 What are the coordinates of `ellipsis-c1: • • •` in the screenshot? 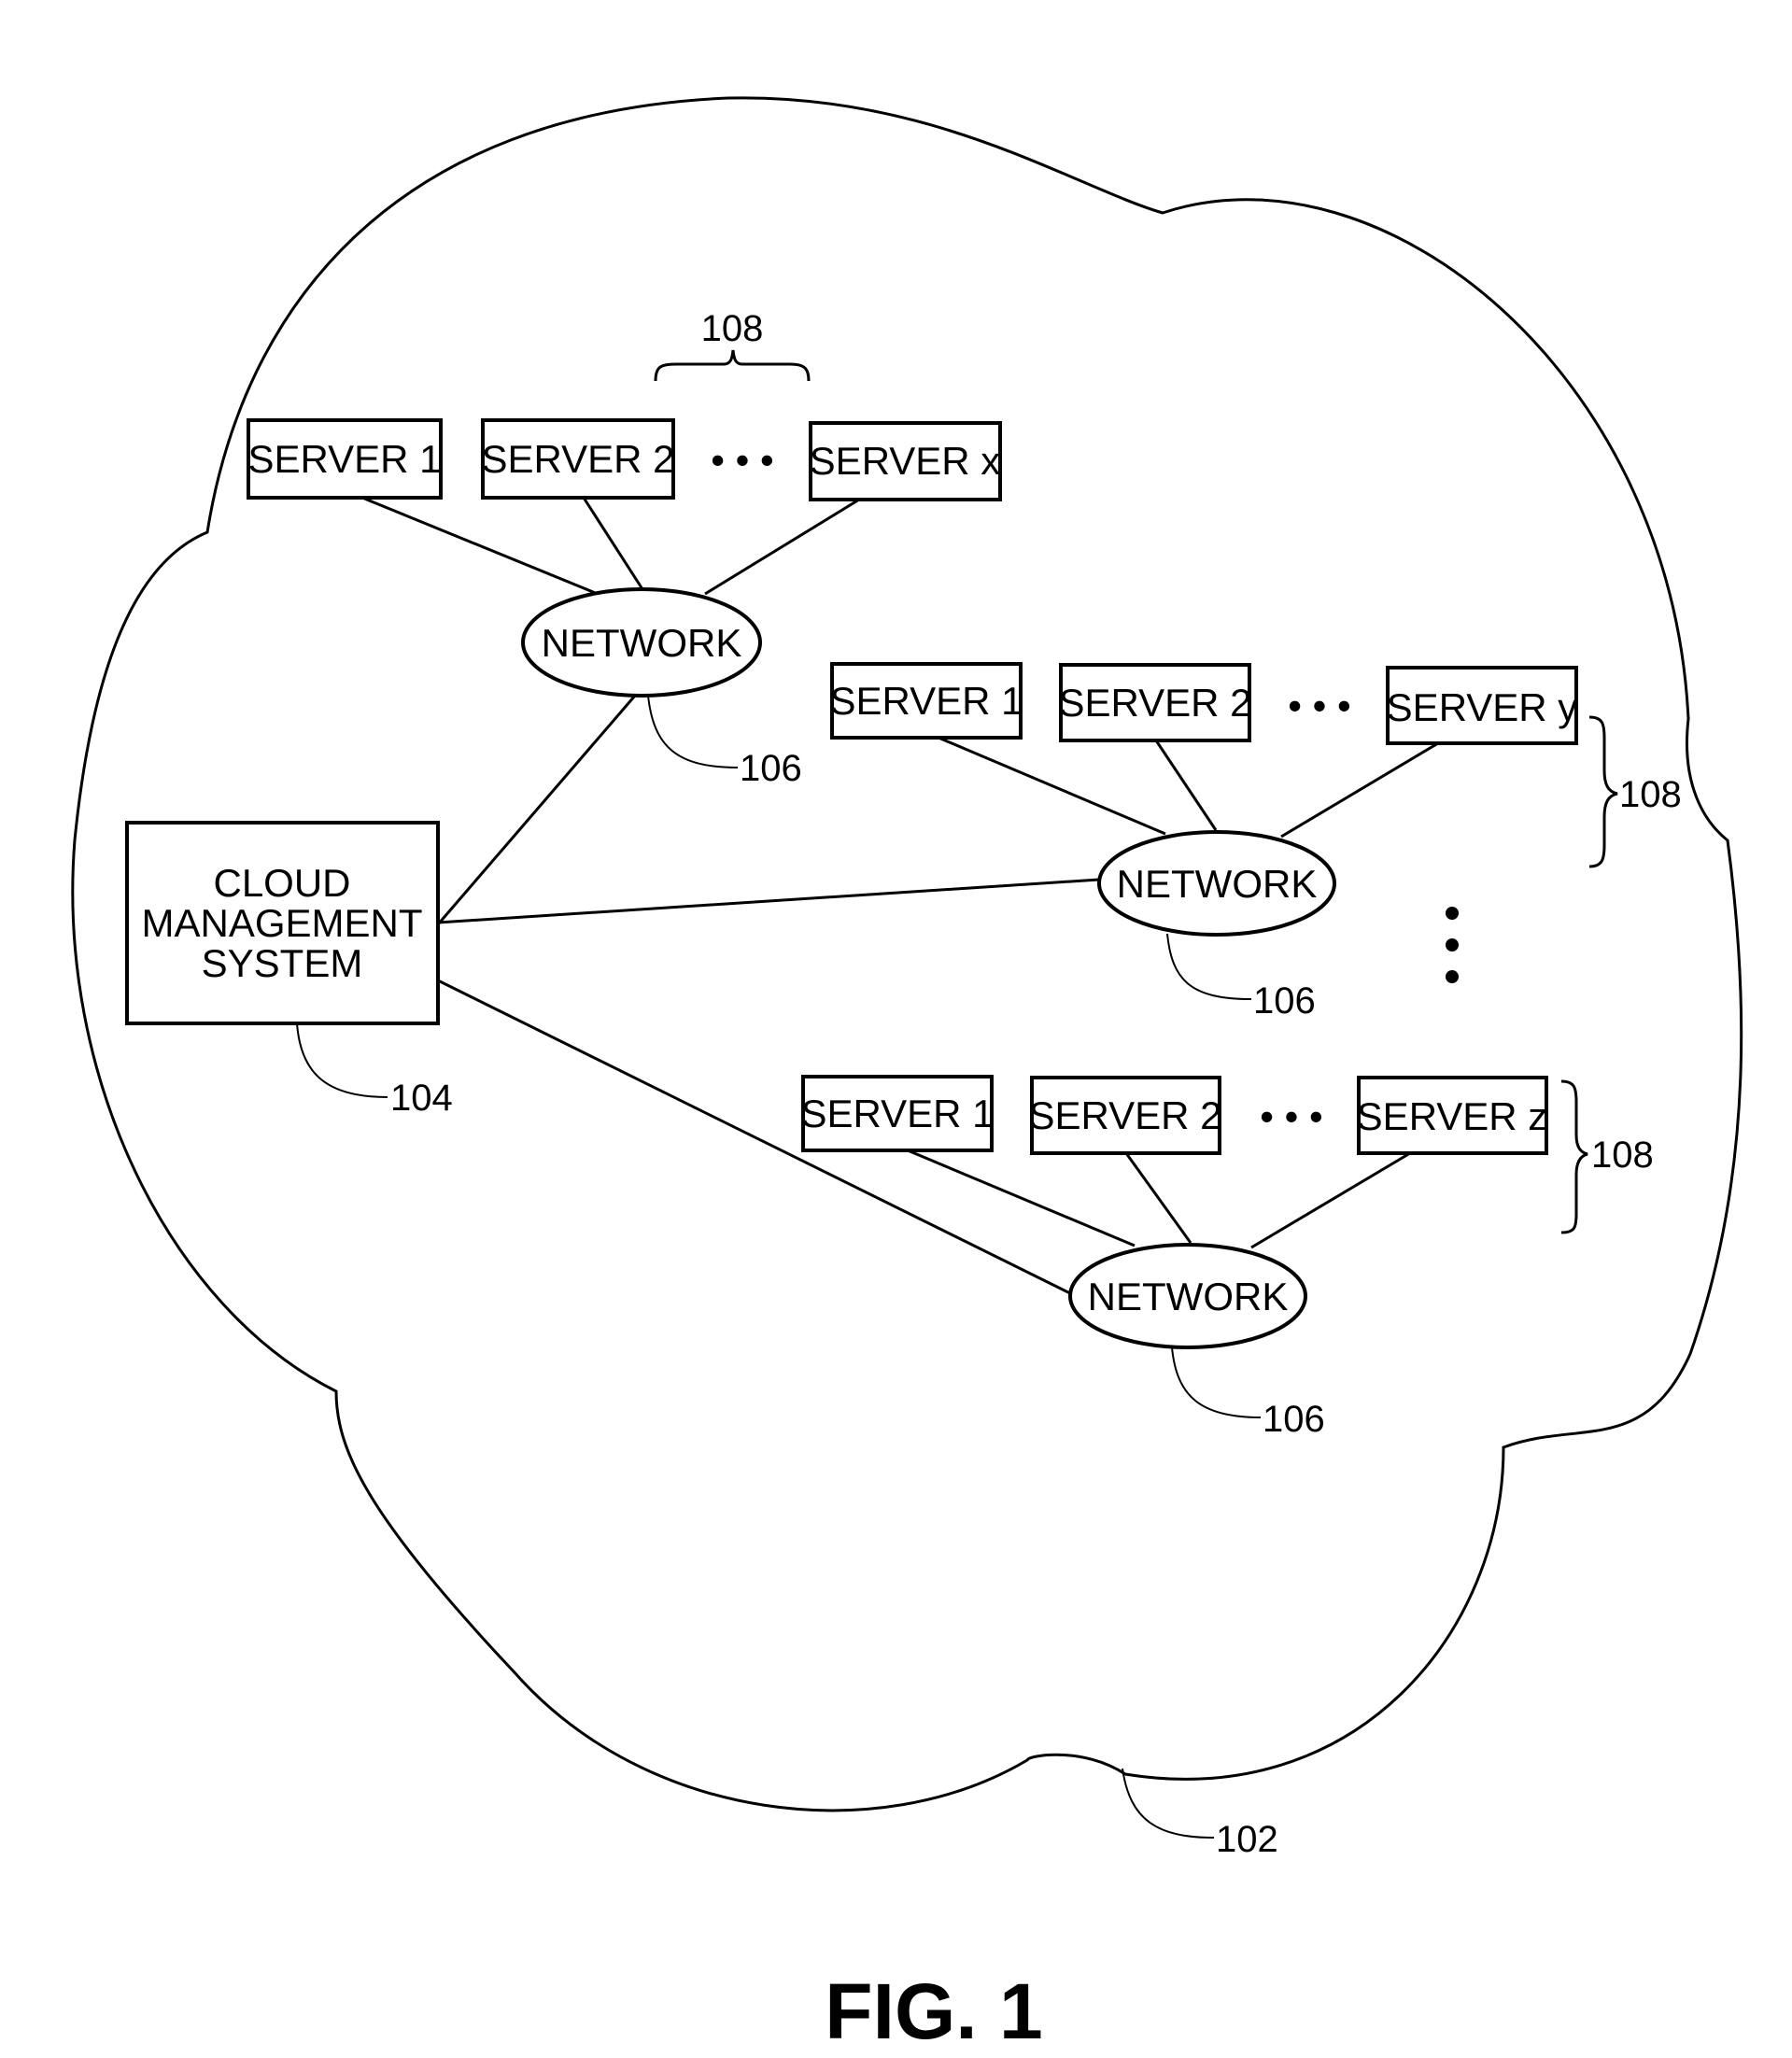 It's located at (742, 460).